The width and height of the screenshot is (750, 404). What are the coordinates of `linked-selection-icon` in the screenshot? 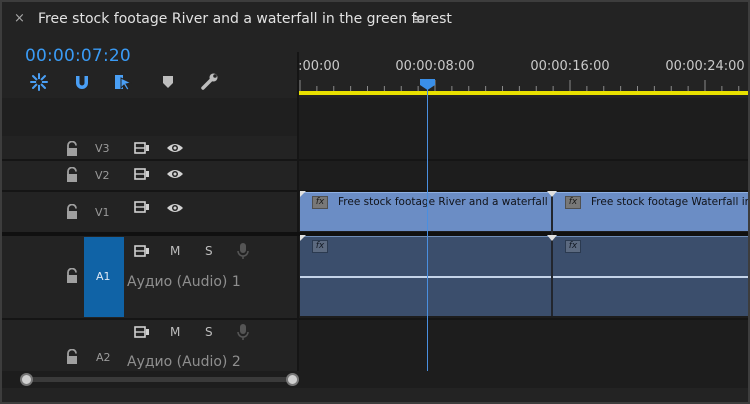 It's located at (123, 82).